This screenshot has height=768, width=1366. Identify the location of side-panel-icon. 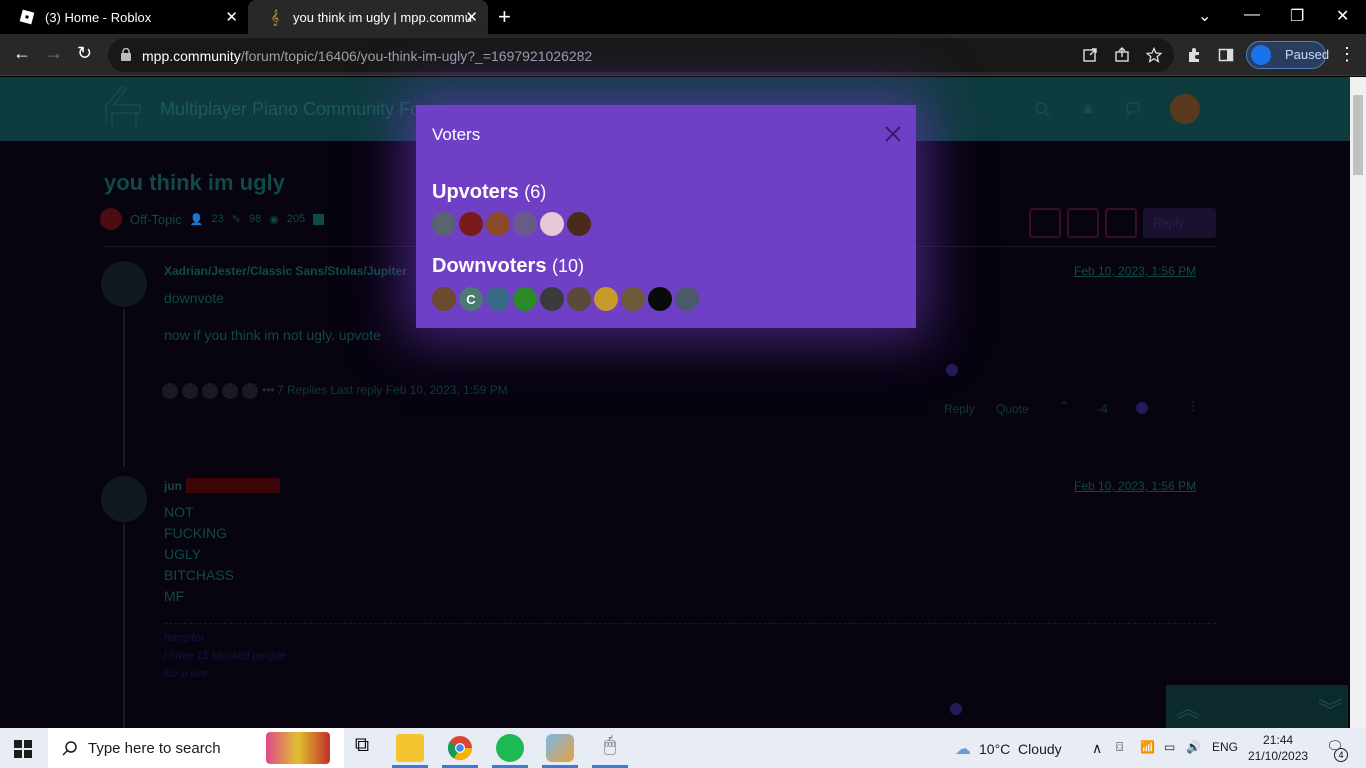
(1226, 55).